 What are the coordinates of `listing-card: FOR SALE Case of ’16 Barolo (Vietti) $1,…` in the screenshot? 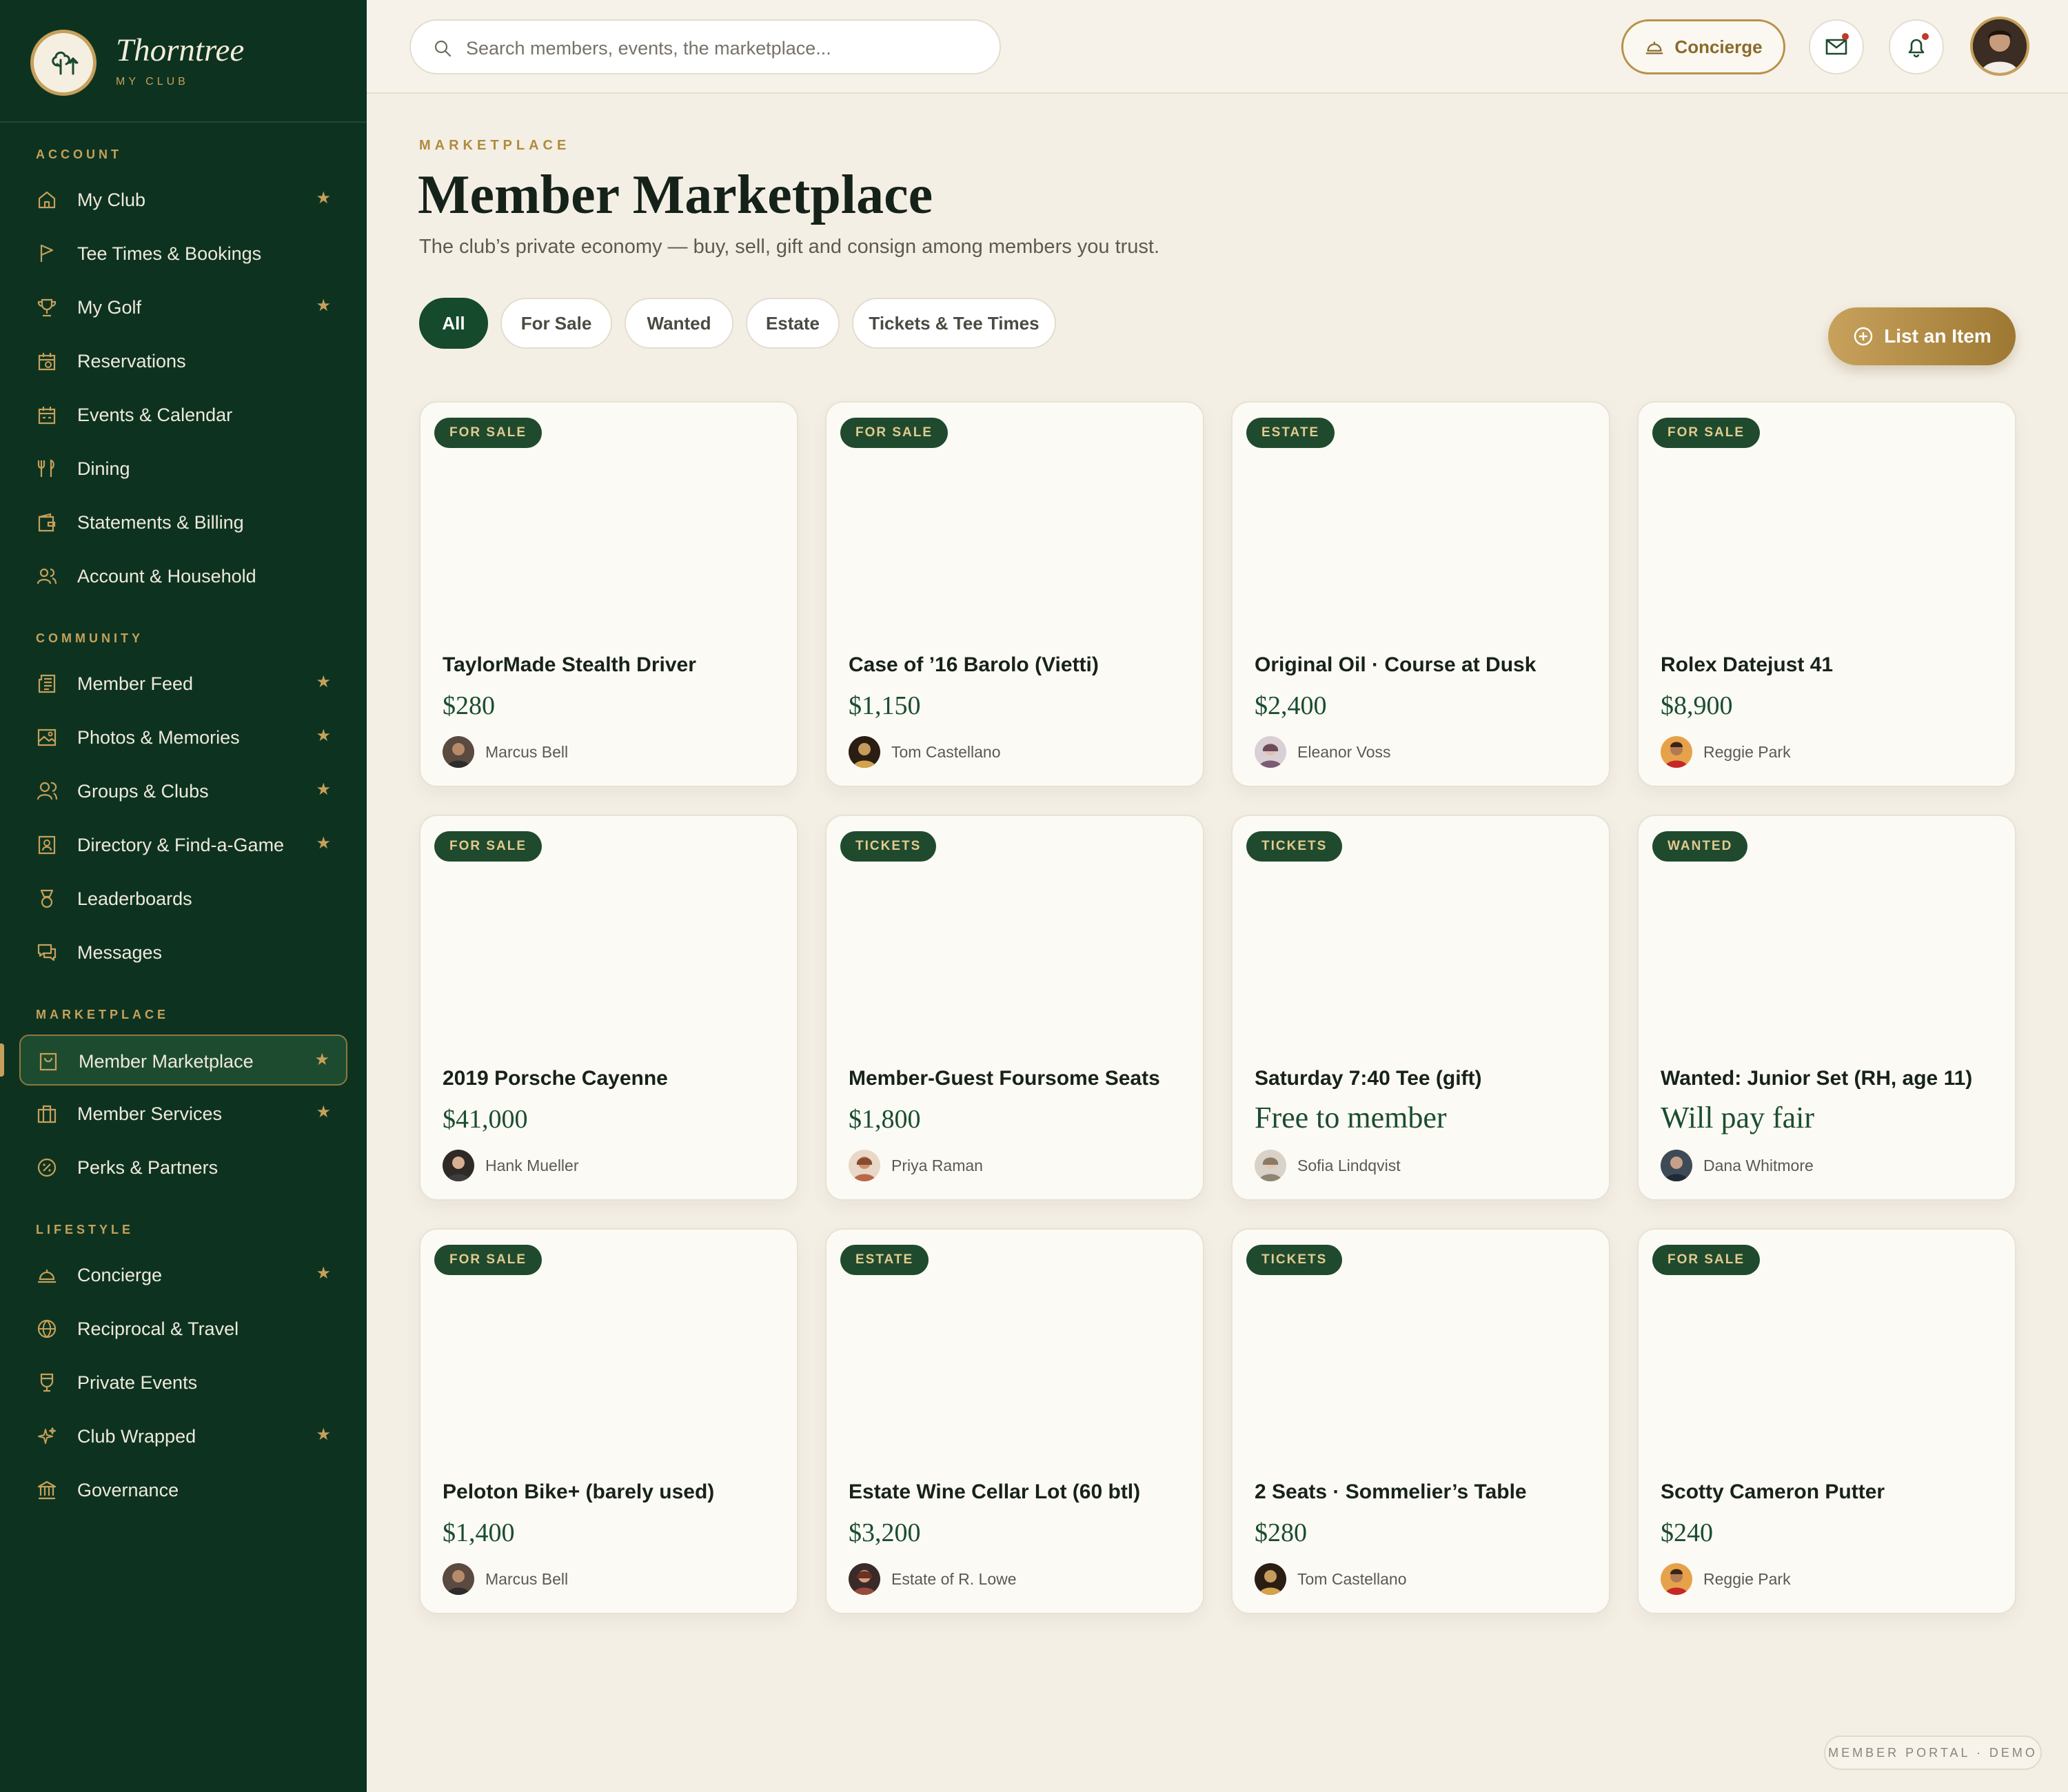 It's located at (1014, 594).